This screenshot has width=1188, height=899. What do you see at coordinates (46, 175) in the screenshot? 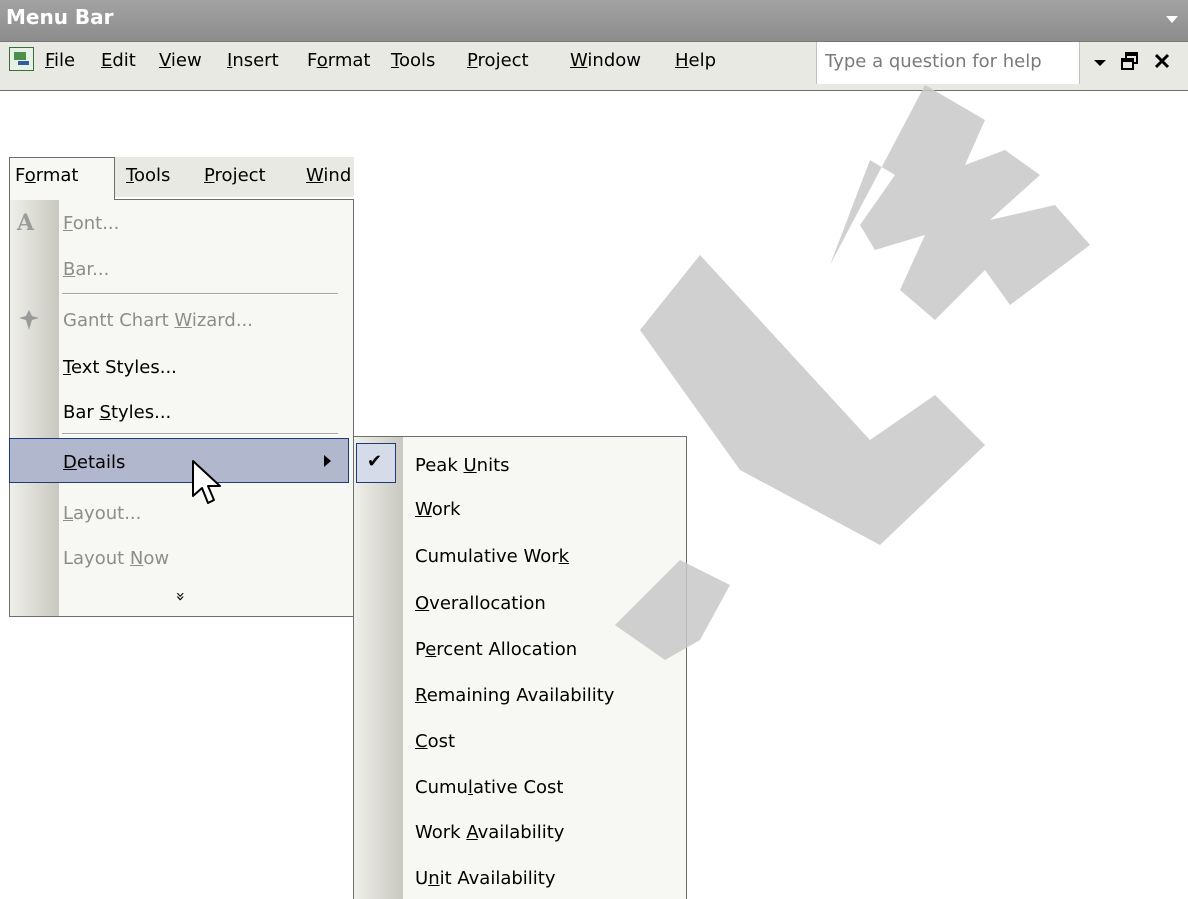
I see `header-format: Format` at bounding box center [46, 175].